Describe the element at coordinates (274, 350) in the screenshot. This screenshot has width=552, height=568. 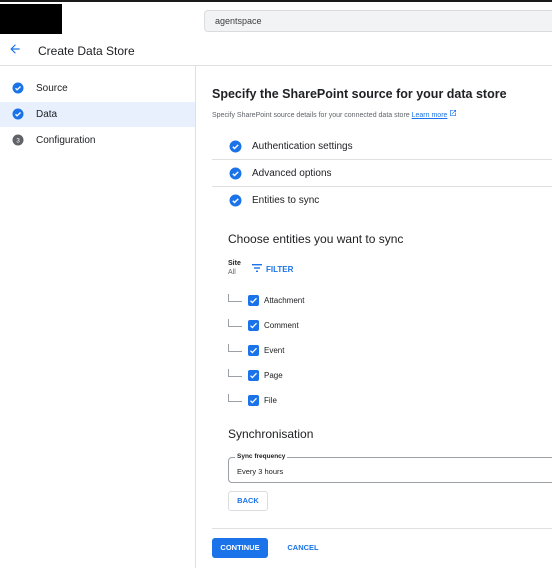
I see `entity-label: Event` at that location.